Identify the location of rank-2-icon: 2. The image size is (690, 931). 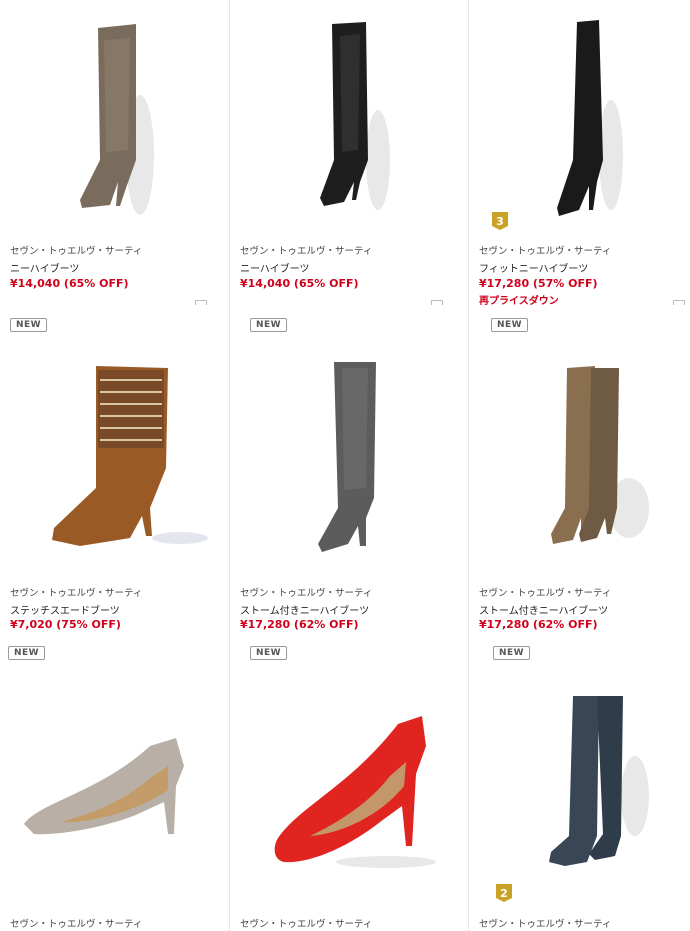
(504, 893).